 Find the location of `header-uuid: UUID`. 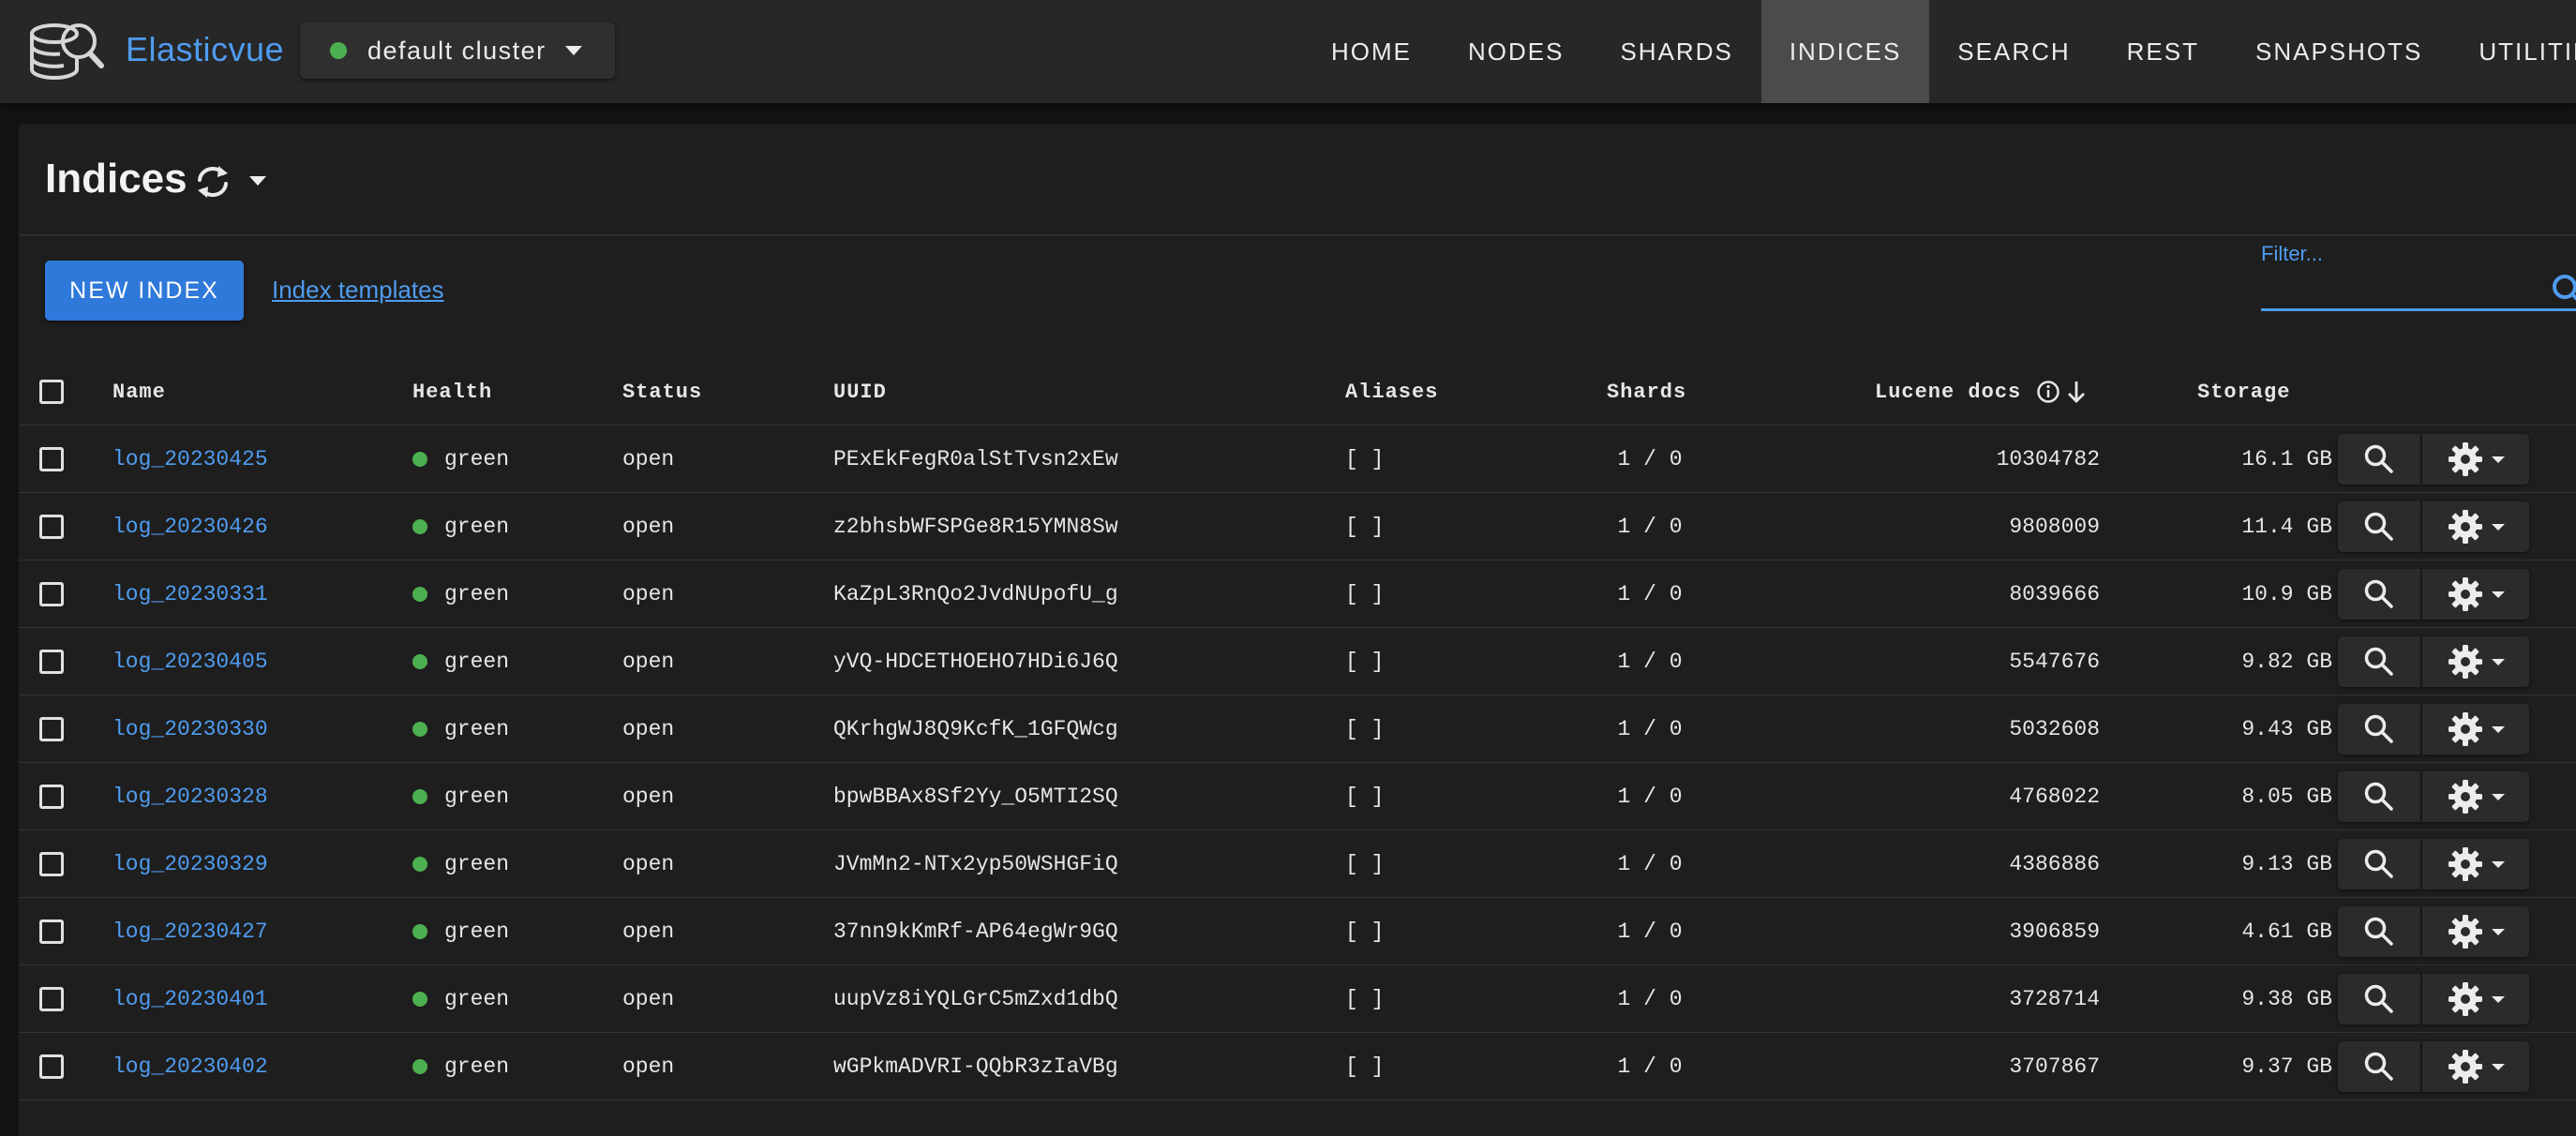

header-uuid: UUID is located at coordinates (860, 392).